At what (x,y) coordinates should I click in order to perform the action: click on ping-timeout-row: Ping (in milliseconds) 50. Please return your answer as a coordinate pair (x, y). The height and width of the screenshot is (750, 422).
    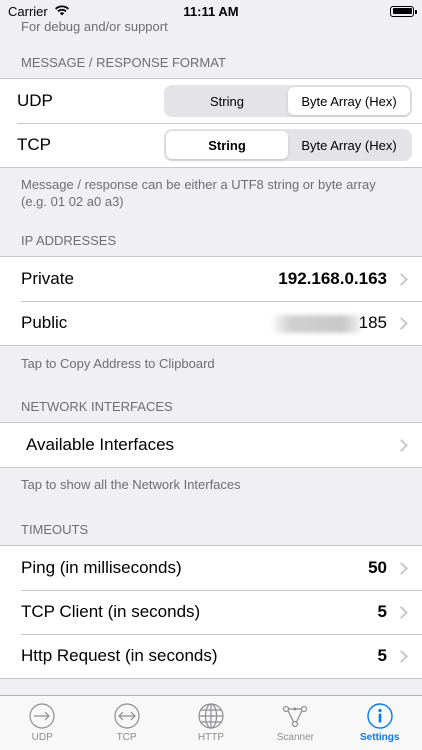
    Looking at the image, I should click on (221, 568).